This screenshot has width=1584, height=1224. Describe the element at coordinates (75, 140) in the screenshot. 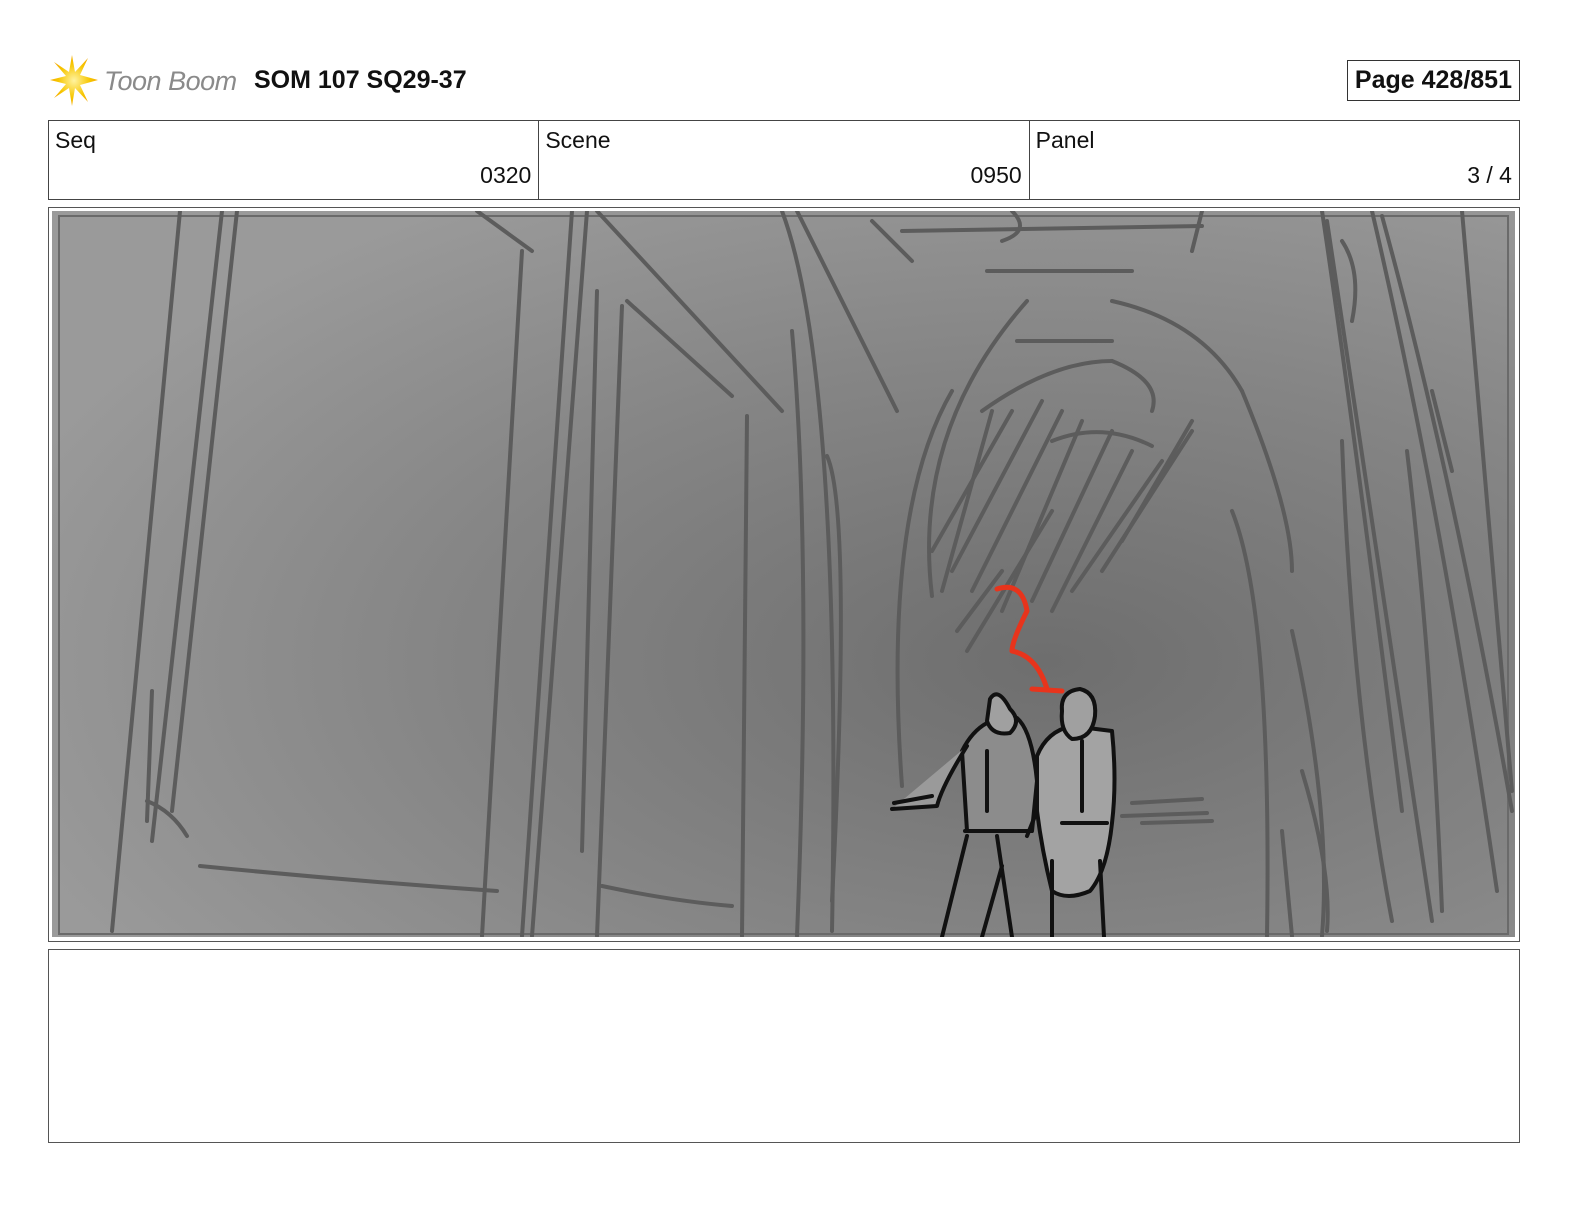

I see `seq-label: Seq` at that location.